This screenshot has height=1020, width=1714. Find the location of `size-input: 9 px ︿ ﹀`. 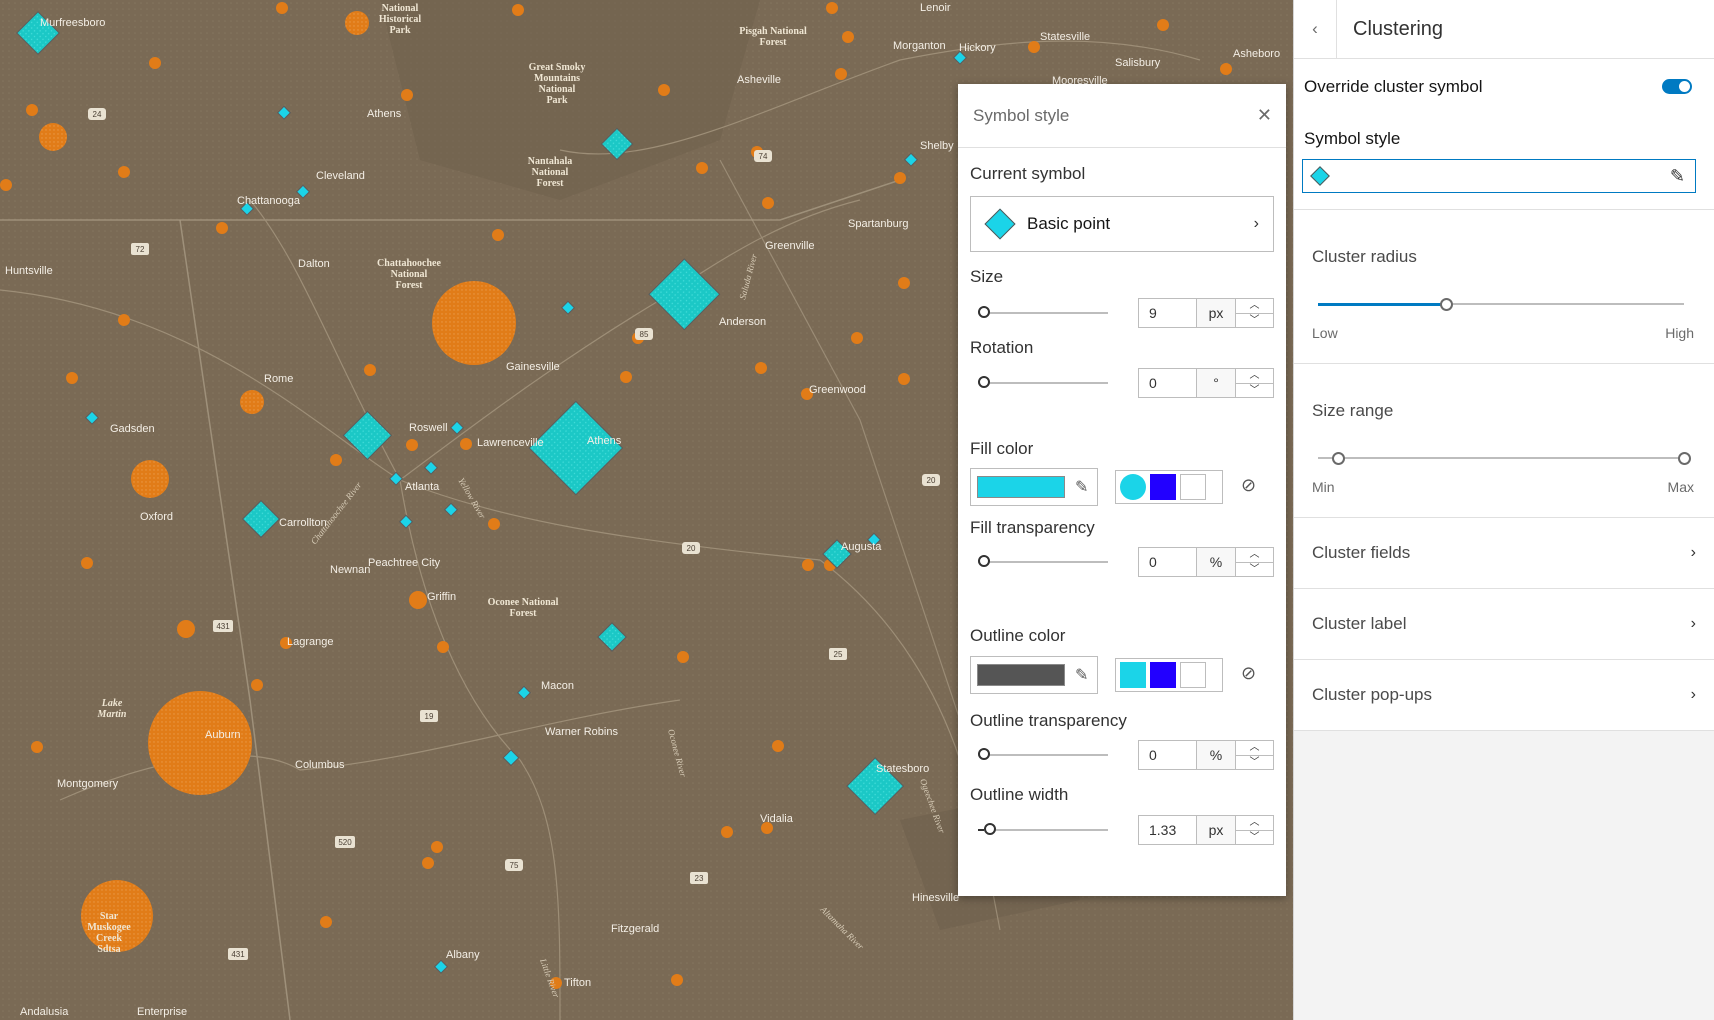

size-input: 9 px ︿ ﹀ is located at coordinates (1206, 313).